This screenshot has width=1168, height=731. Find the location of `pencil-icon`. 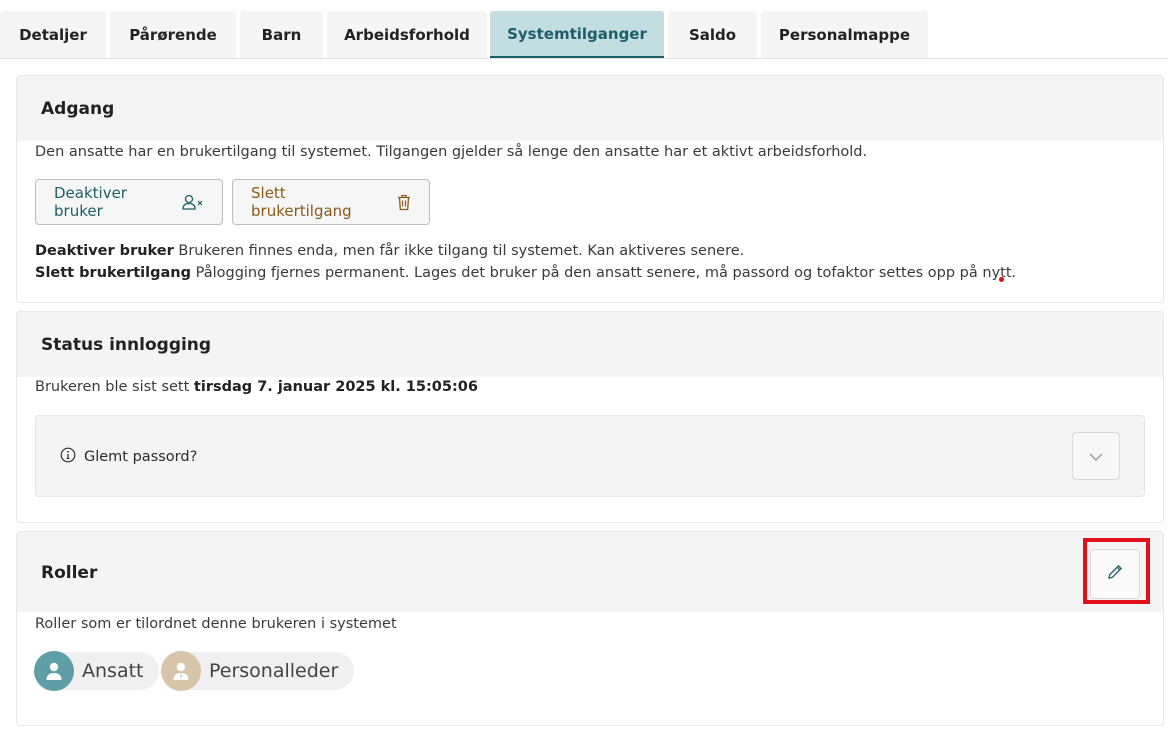

pencil-icon is located at coordinates (1115, 574).